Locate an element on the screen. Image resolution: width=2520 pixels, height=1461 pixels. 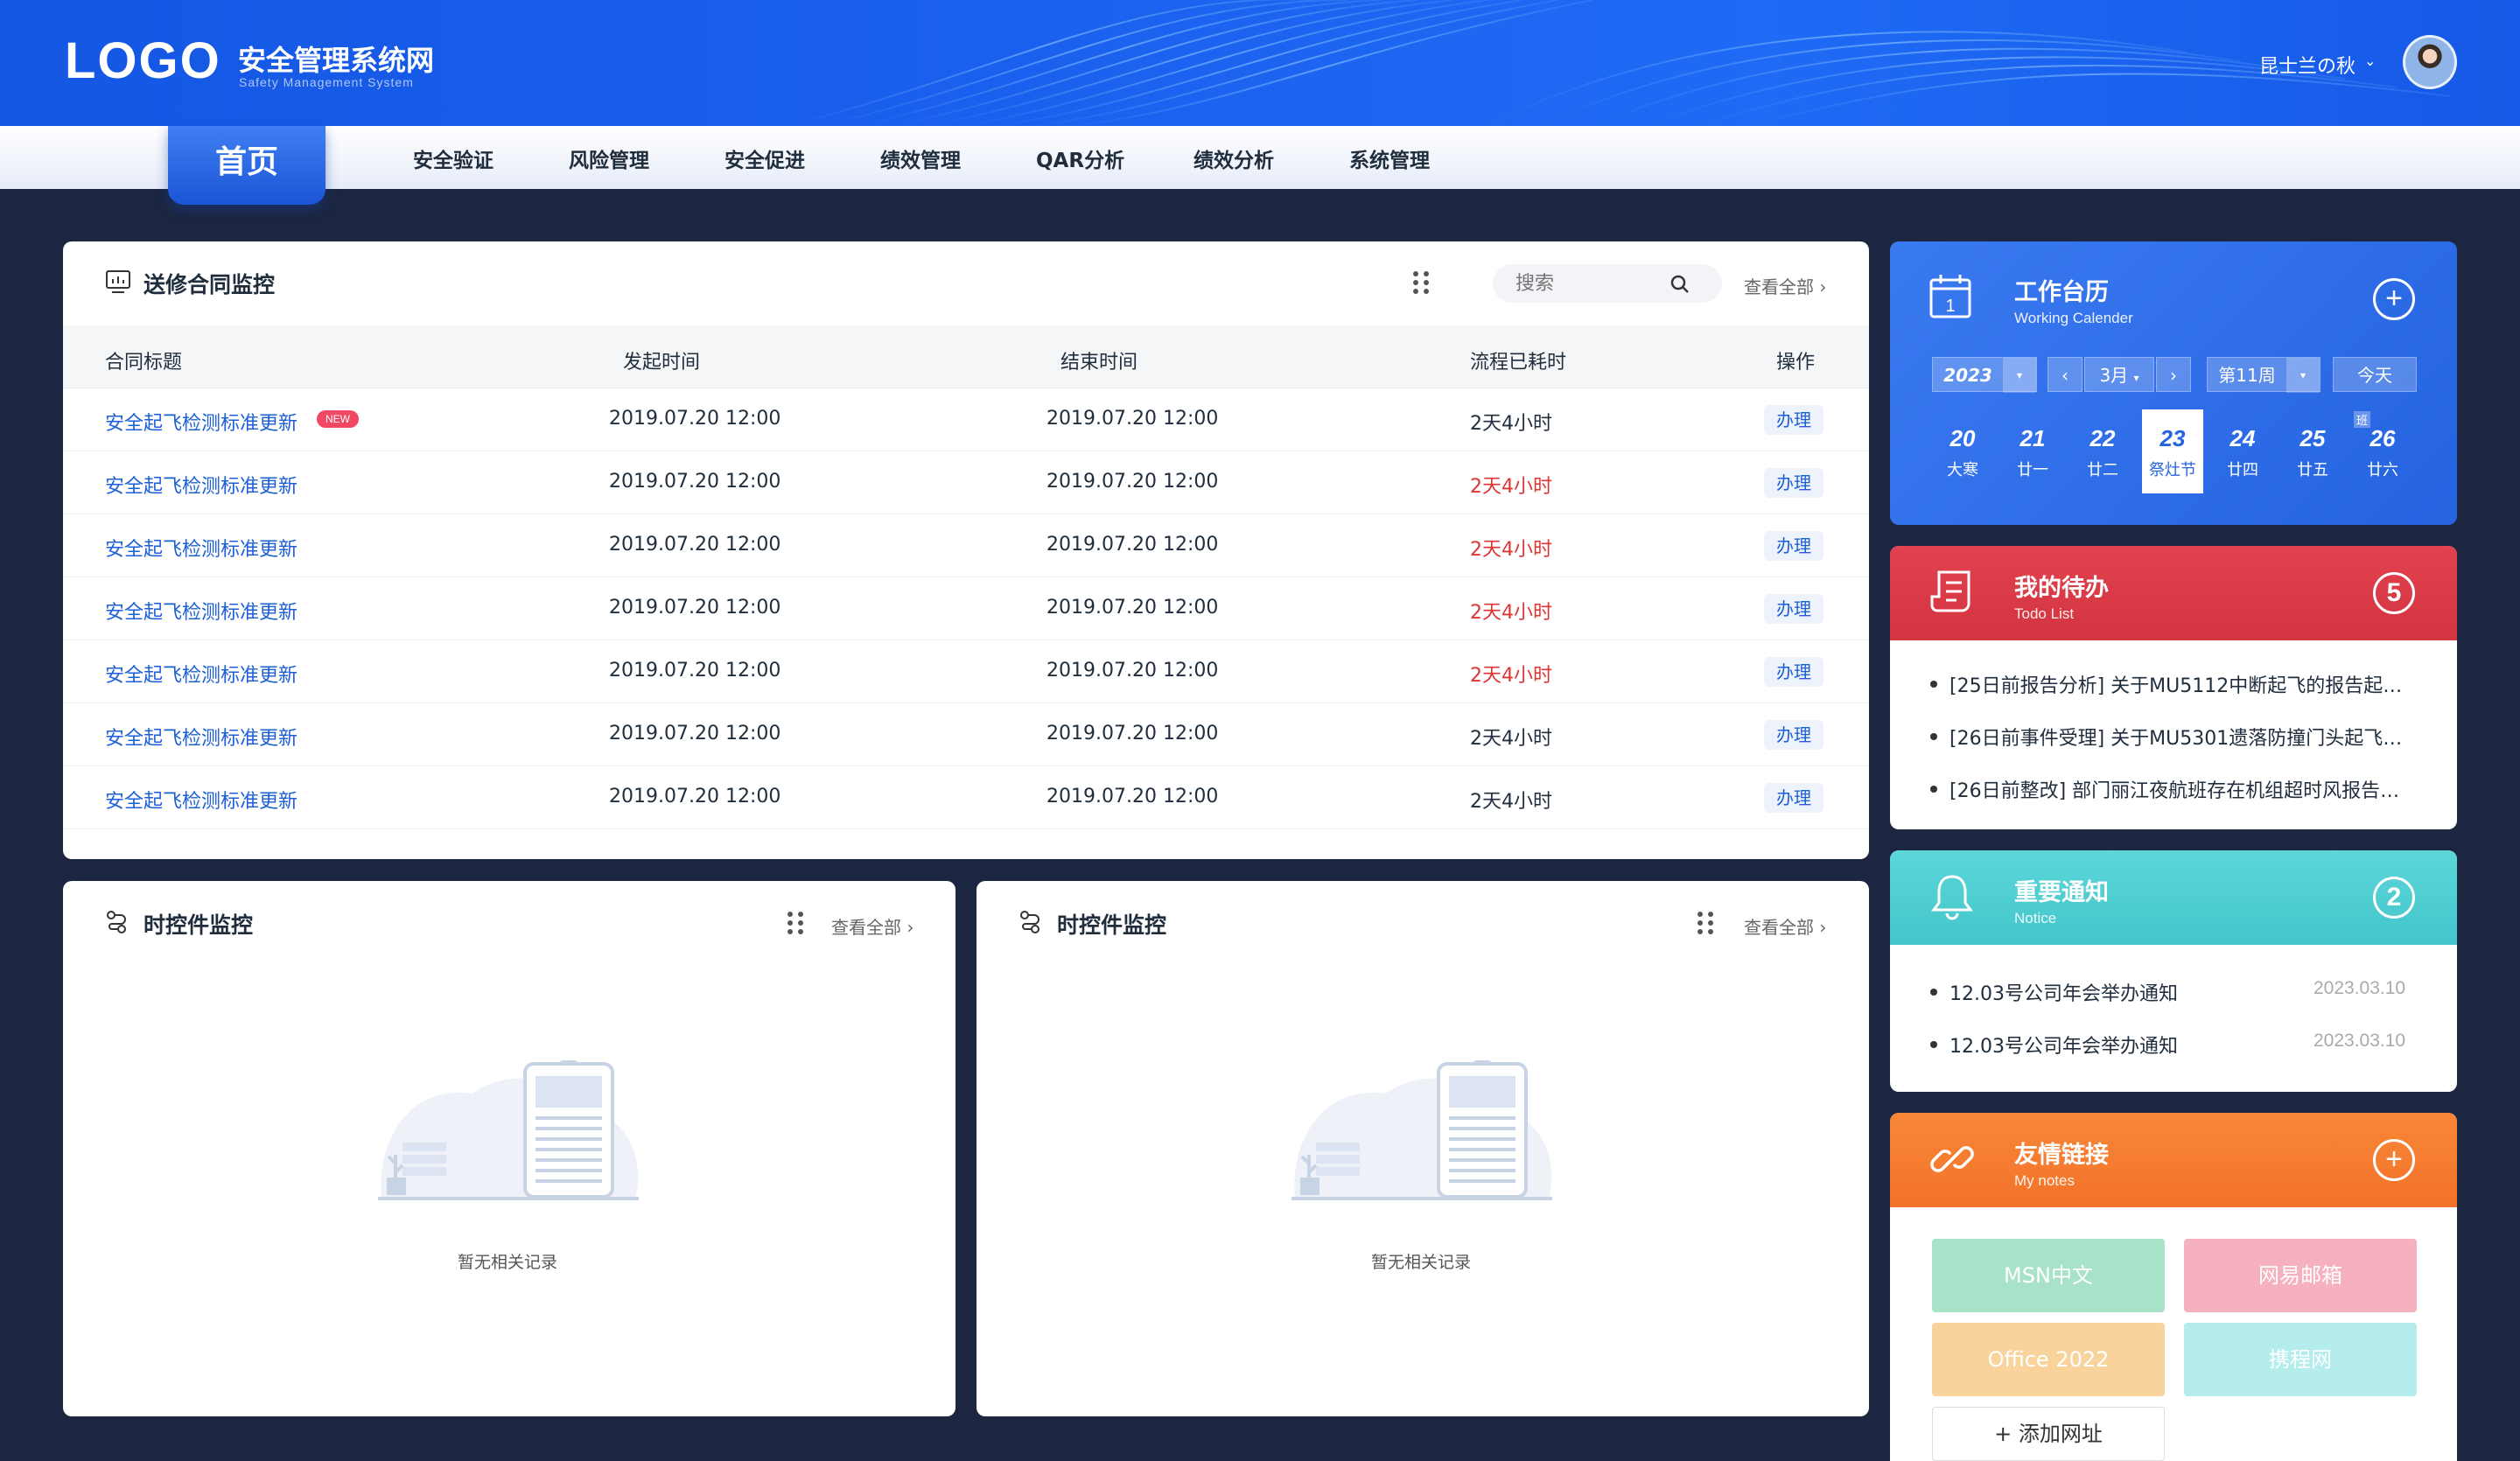
logo: LOGO is located at coordinates (143, 61).